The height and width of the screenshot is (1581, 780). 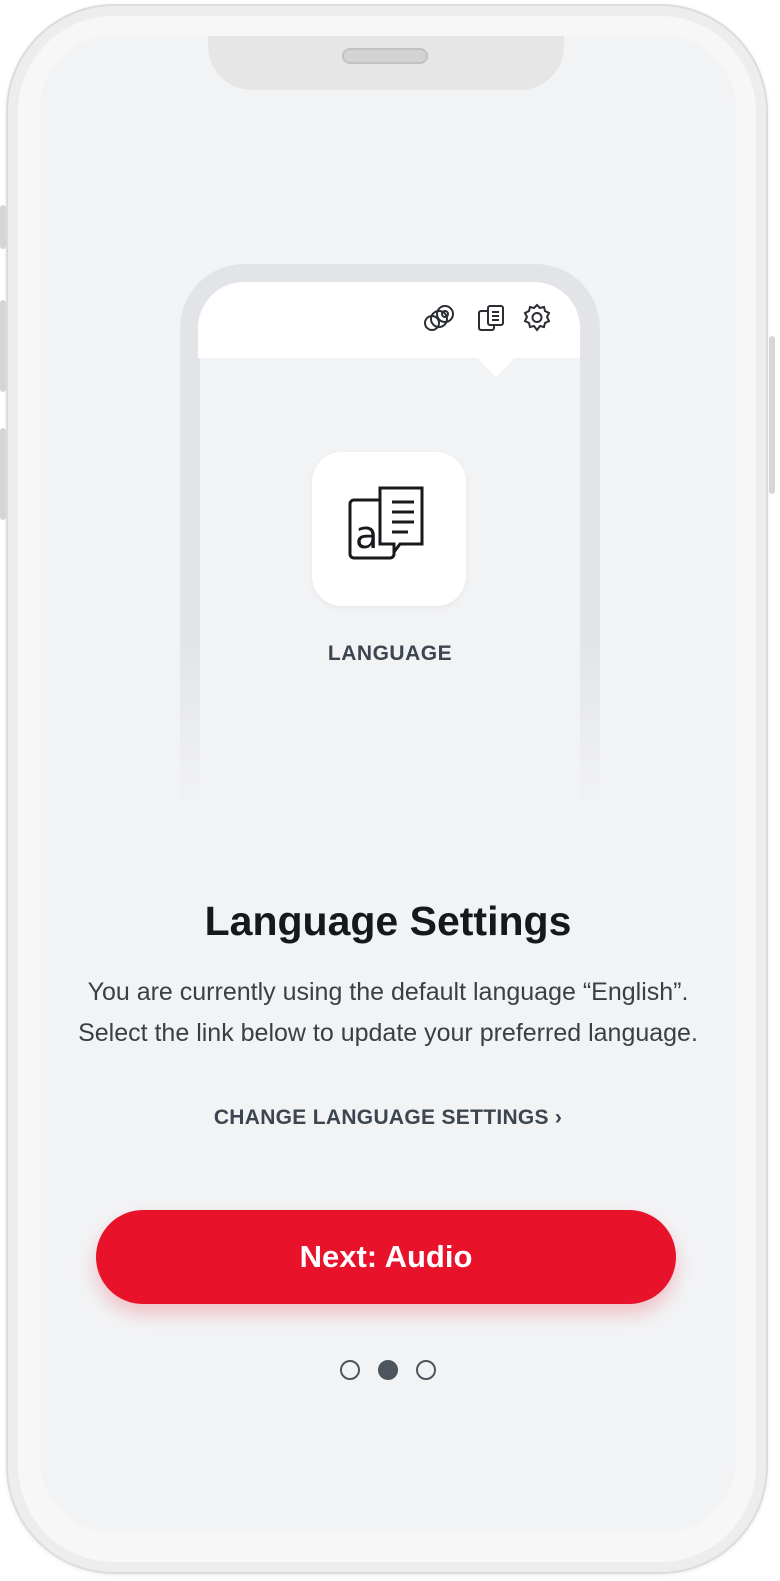 I want to click on pagination-dots, so click(x=388, y=1370).